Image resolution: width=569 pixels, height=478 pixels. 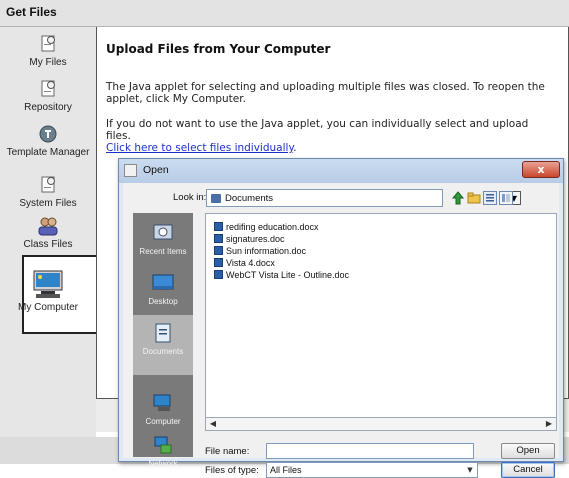 I want to click on sidebar-item-class-files: Class Files, so click(x=48, y=232).